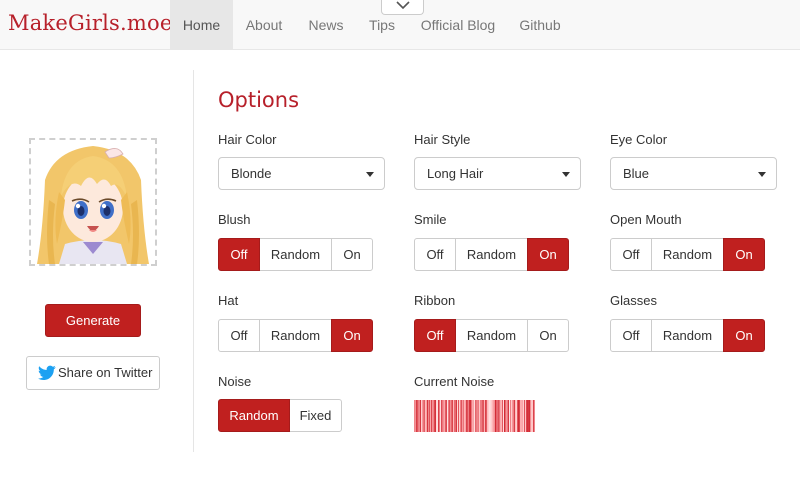 This screenshot has width=800, height=488. I want to click on twitter-bird-icon, so click(47, 373).